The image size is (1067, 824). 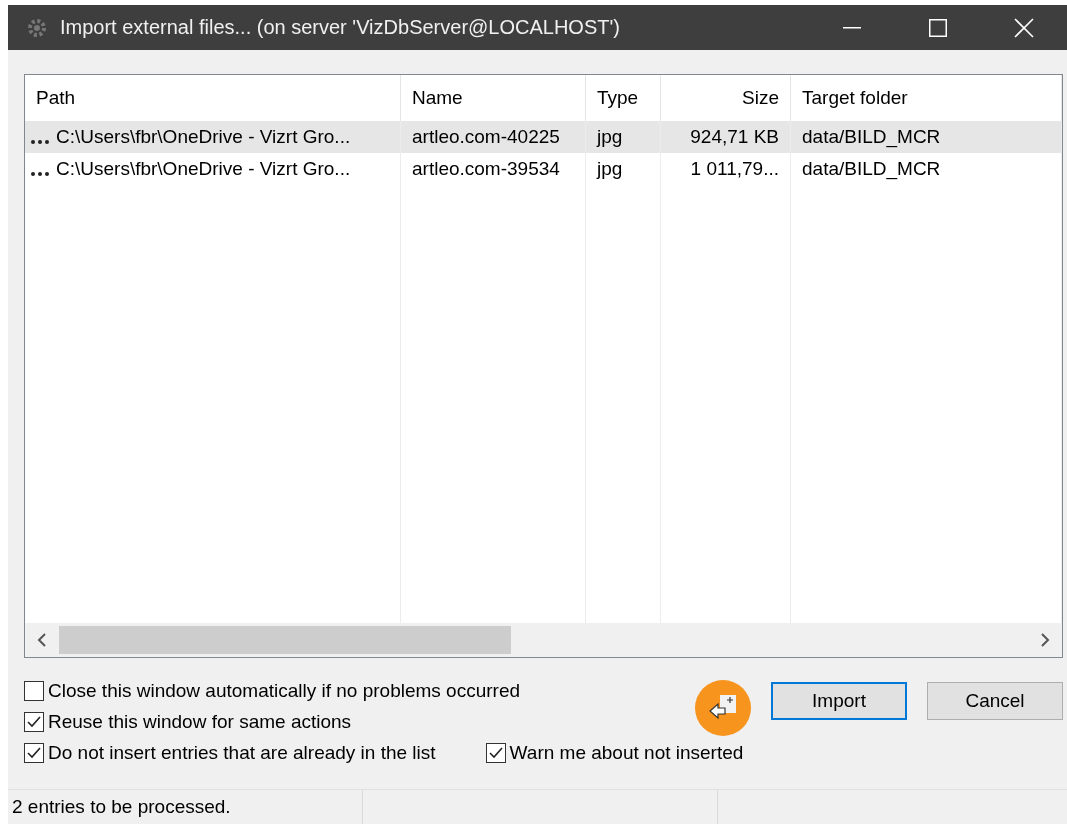 I want to click on dialog-button: Cancel, so click(x=995, y=701).